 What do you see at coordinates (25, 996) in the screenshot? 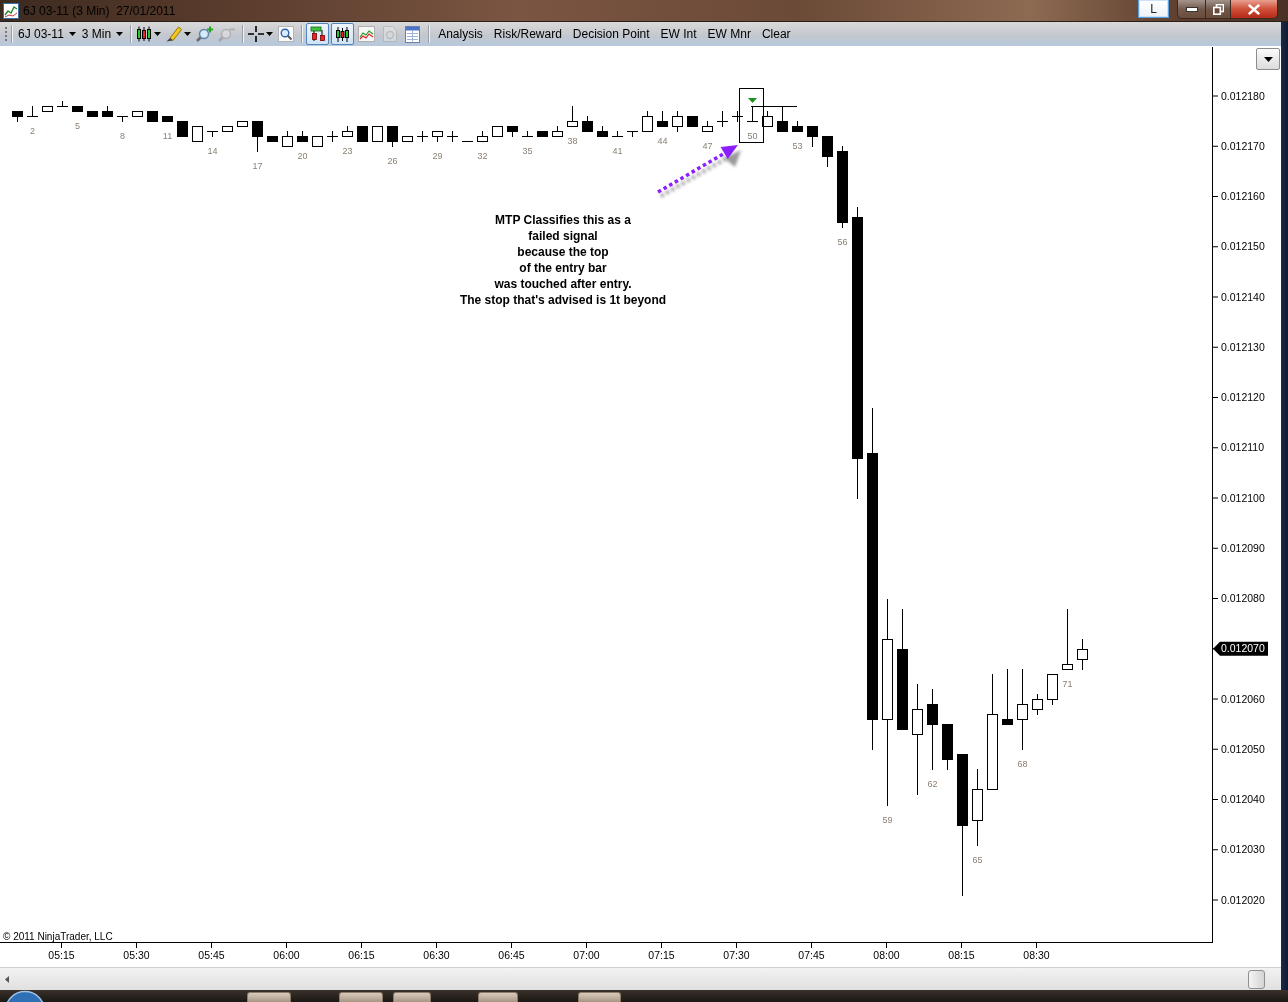
I see `start-button` at bounding box center [25, 996].